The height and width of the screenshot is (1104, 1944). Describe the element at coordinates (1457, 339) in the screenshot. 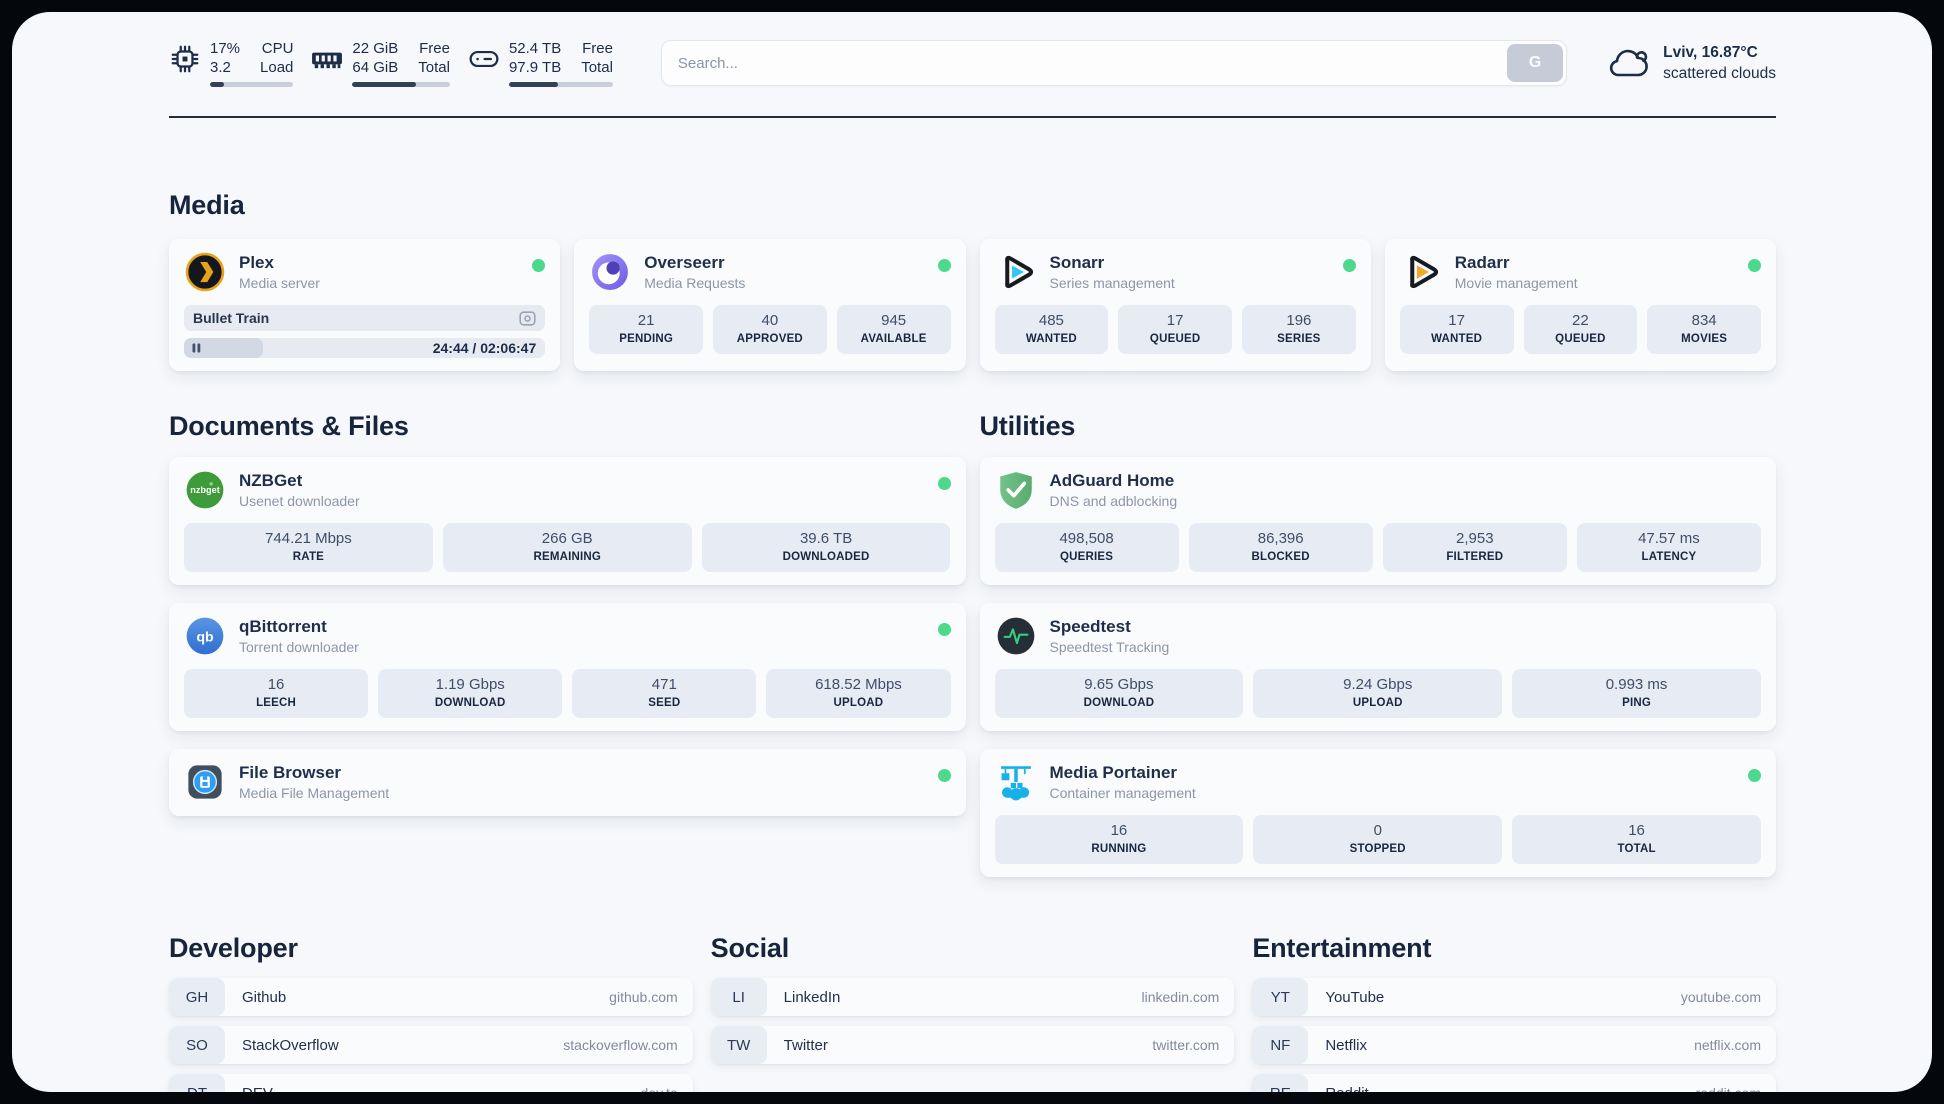

I see `stat-label: WANTED` at that location.